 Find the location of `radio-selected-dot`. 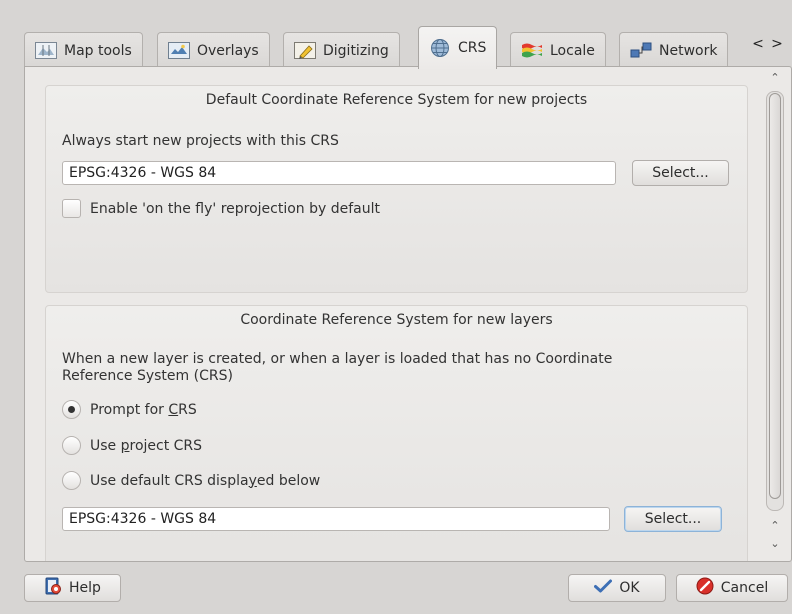

radio-selected-dot is located at coordinates (71, 409).